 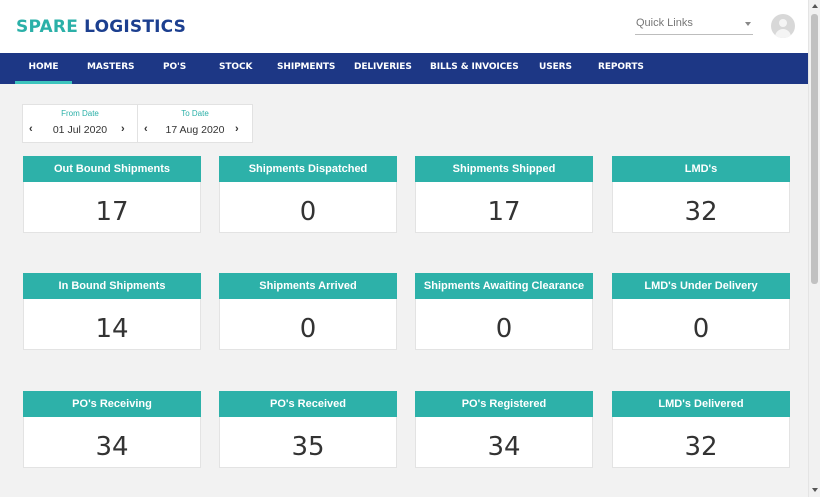 I want to click on scroll-down-arrow-icon, so click(x=815, y=490).